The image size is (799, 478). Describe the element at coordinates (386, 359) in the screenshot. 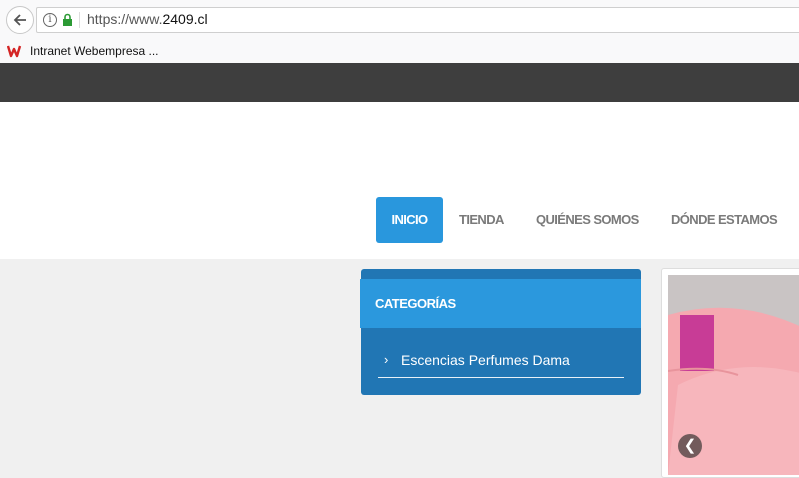

I see `chevron-right-icon: ›` at that location.